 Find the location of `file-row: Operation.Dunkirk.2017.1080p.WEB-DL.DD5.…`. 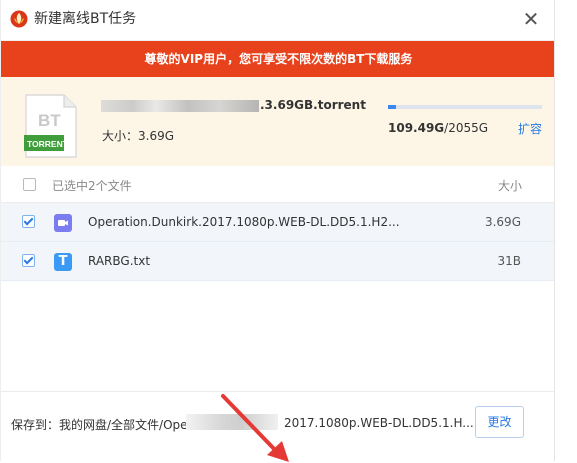

file-row: Operation.Dunkirk.2017.1080p.WEB-DL.DD5.… is located at coordinates (277, 222).